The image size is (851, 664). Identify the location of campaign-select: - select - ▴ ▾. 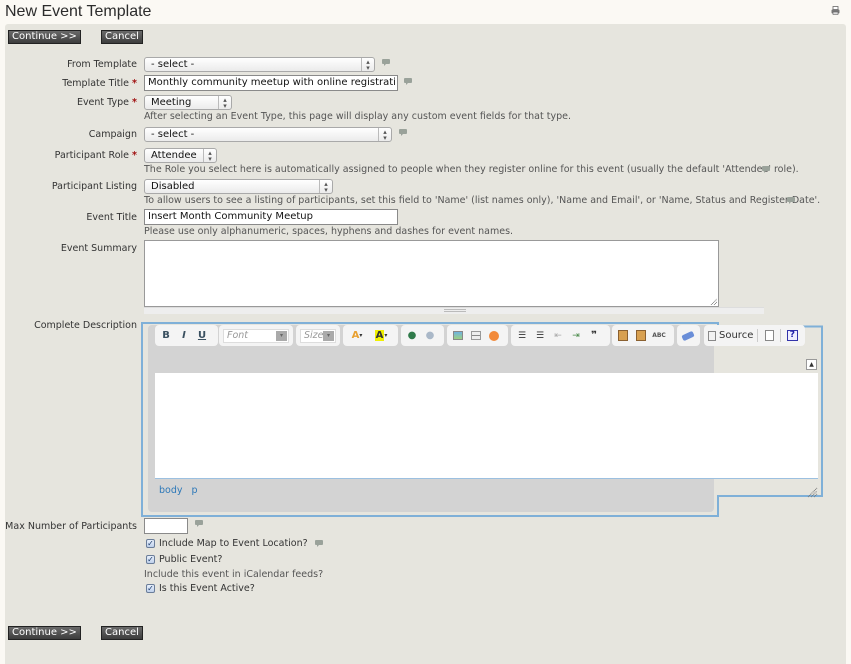
(268, 134).